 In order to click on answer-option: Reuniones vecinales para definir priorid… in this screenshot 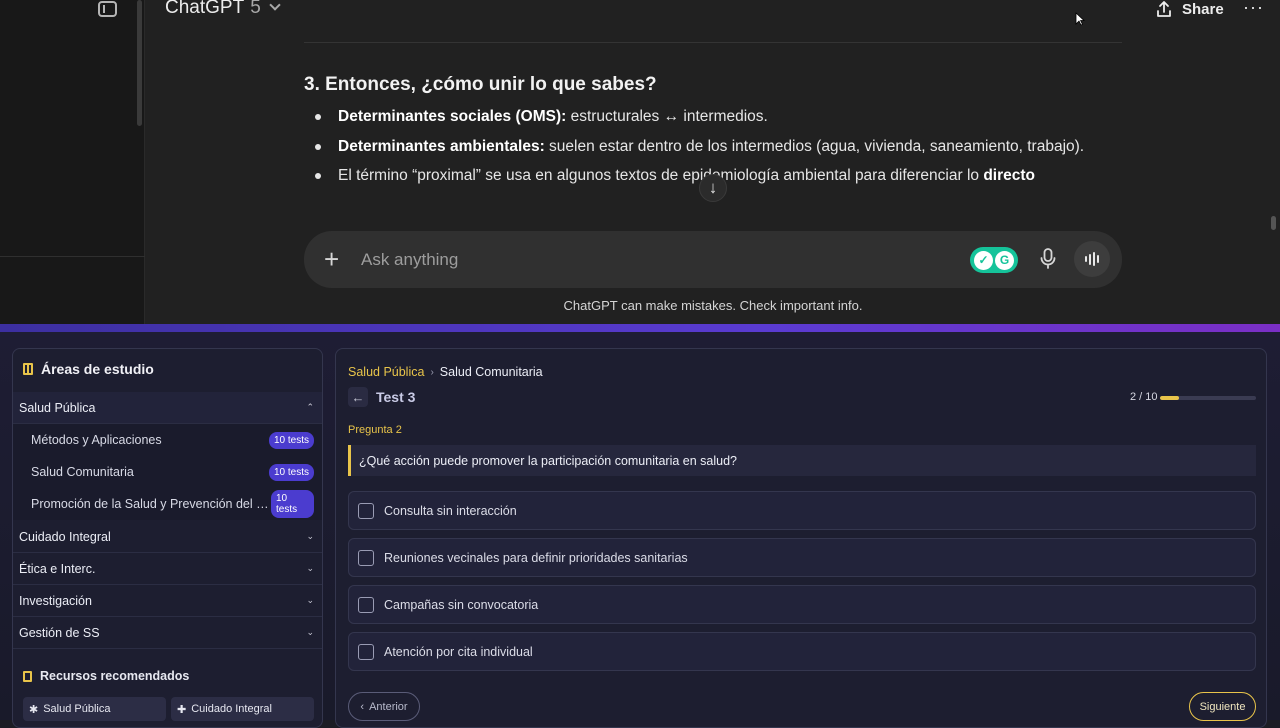, I will do `click(802, 557)`.